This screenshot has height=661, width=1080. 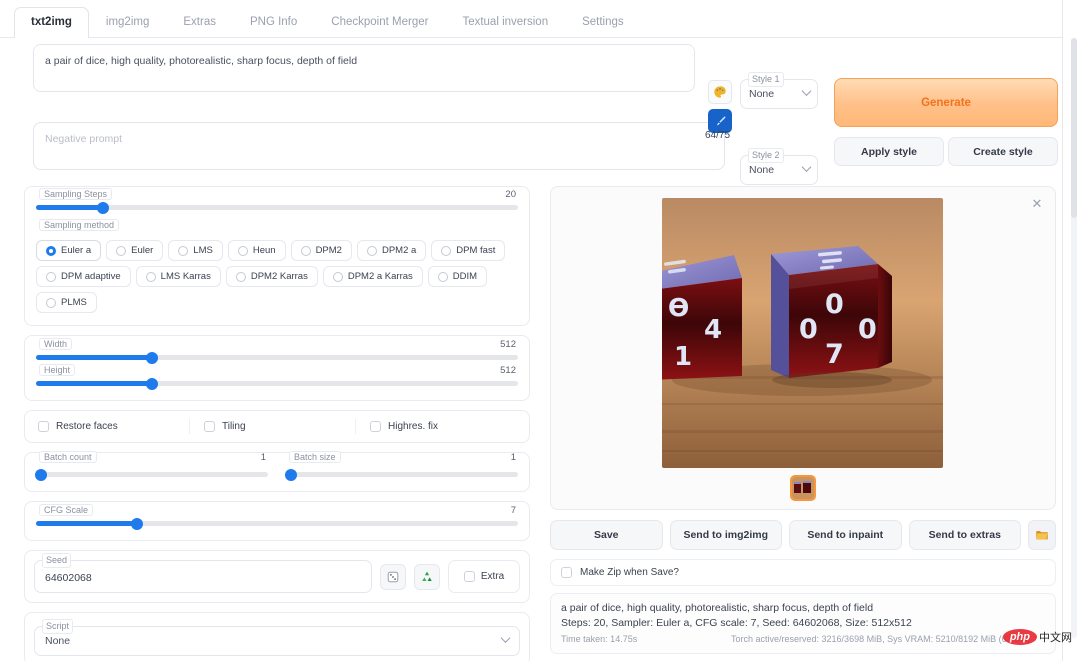 What do you see at coordinates (111, 426) in the screenshot?
I see `restore-faces-checkbox: Restore faces` at bounding box center [111, 426].